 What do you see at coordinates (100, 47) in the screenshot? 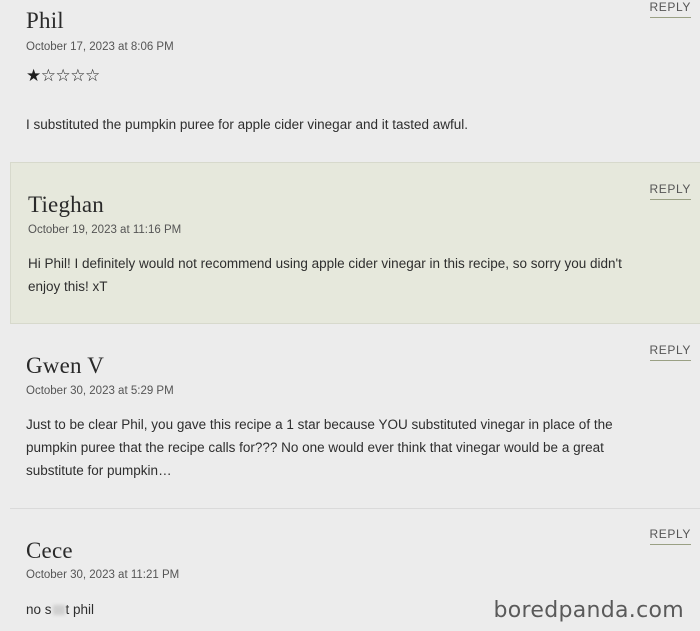
I see `comment-date: October 17, 2023 at 8:06 PM` at bounding box center [100, 47].